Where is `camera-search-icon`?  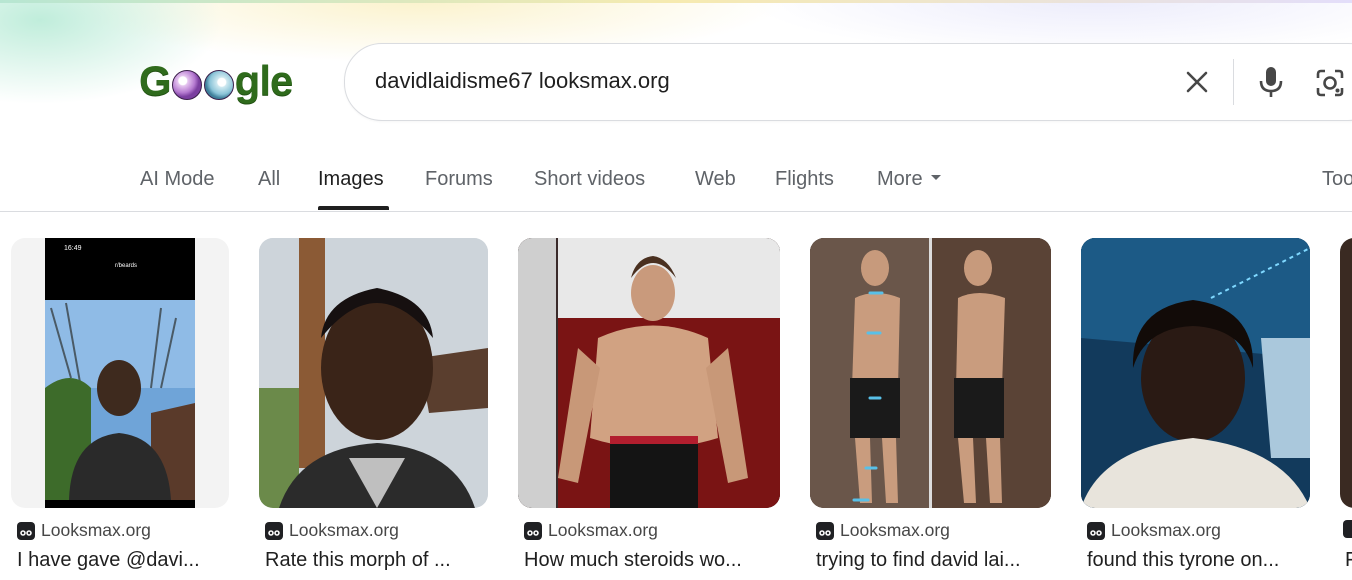 camera-search-icon is located at coordinates (1330, 83).